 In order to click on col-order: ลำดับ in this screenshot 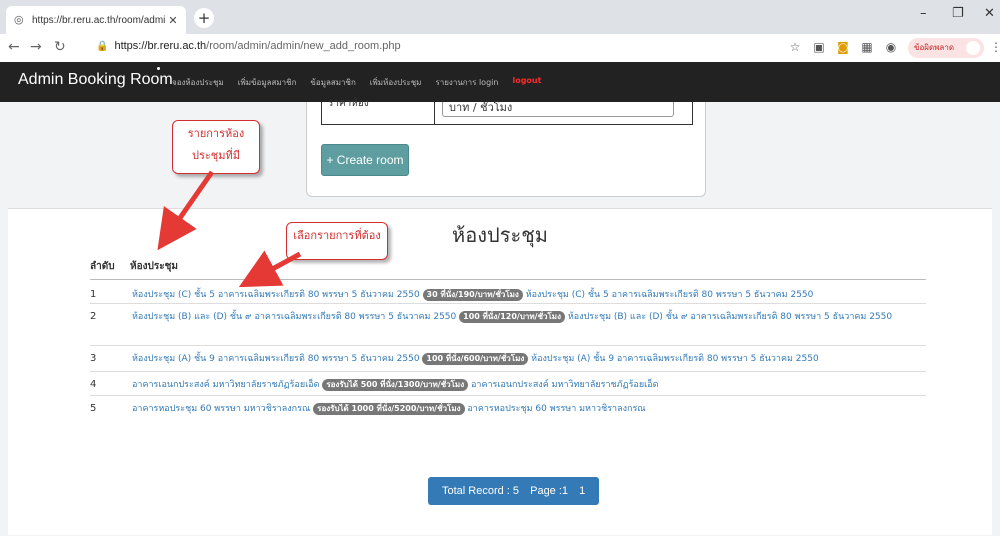, I will do `click(102, 266)`.